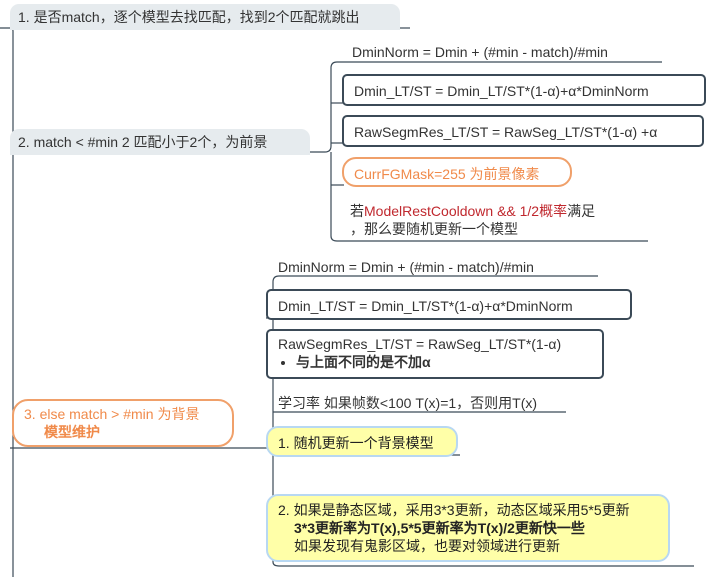 The image size is (712, 577). I want to click on node-match-less-label: 2. match < #min 2 匹配小于2个，为前景, so click(143, 142).